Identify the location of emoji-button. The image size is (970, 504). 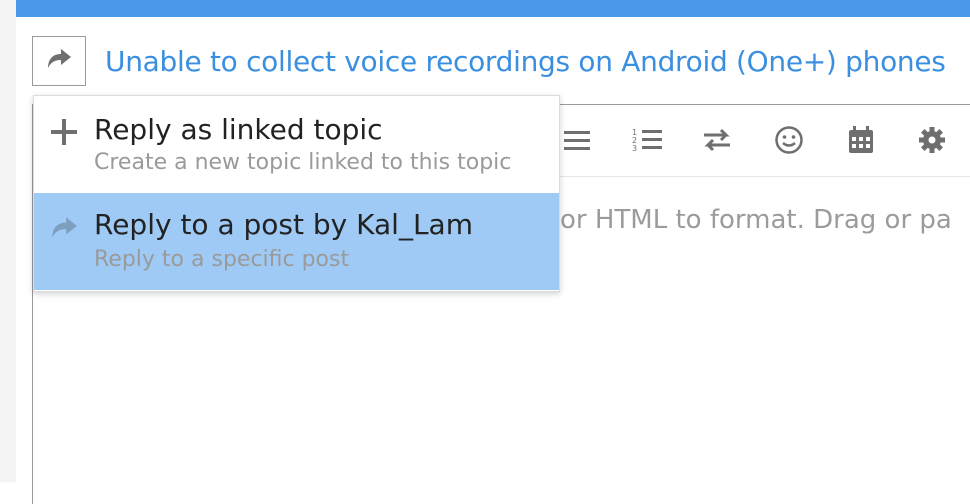
(789, 142).